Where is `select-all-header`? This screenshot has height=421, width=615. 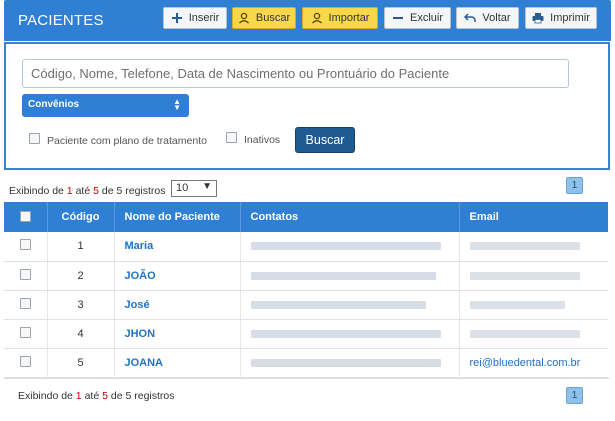 select-all-header is located at coordinates (26, 217).